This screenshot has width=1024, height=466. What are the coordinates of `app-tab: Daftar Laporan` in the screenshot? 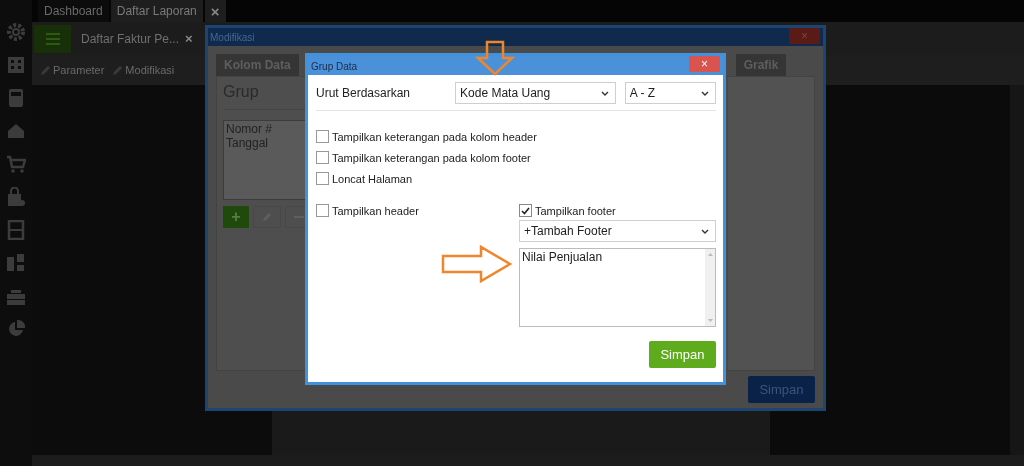 It's located at (156, 11).